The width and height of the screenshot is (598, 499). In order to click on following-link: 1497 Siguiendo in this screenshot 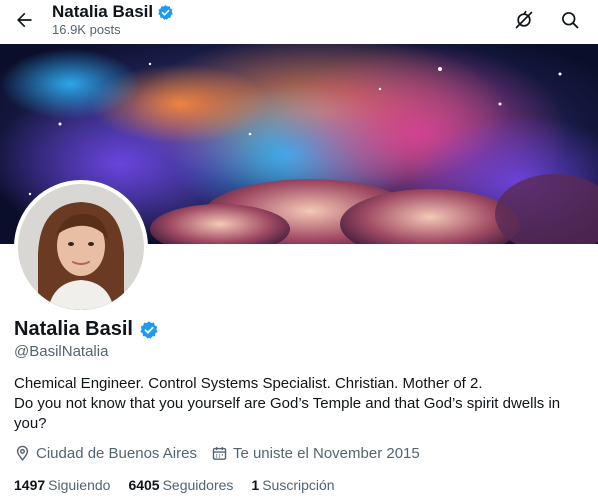, I will do `click(62, 485)`.